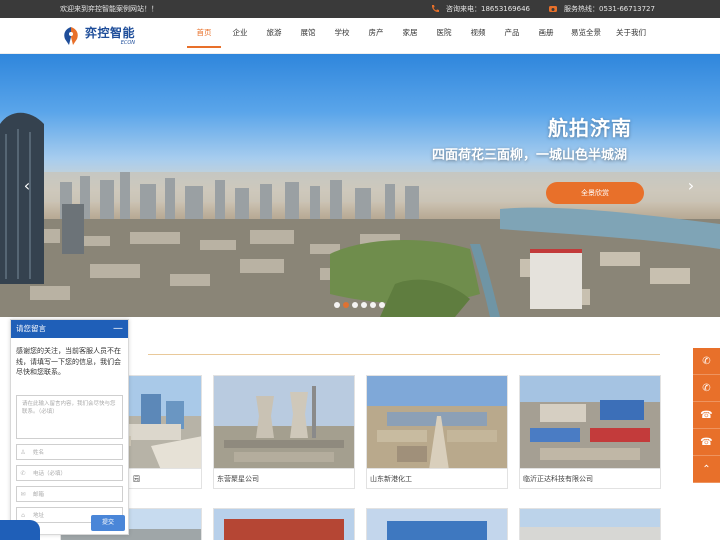 Image resolution: width=720 pixels, height=540 pixels. Describe the element at coordinates (31, 328) in the screenshot. I see `chat-title: 请您留言` at that location.